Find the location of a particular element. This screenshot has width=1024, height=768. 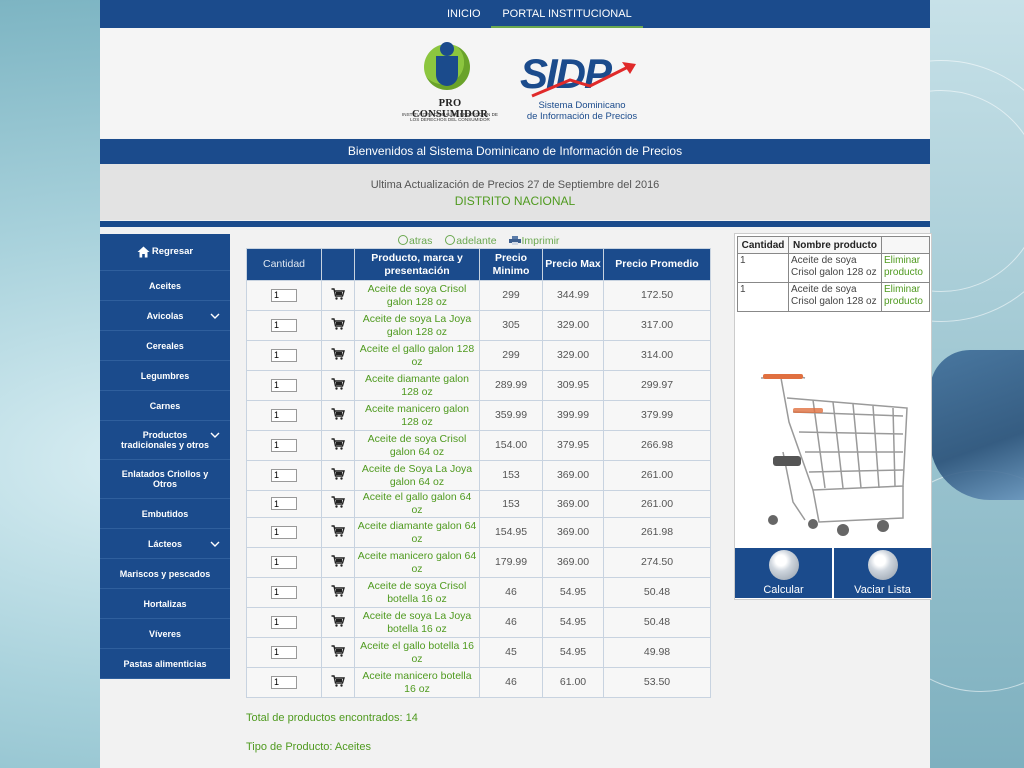

product-name-link: Aceite de soya Crisol galon 64 oz is located at coordinates (417, 445).